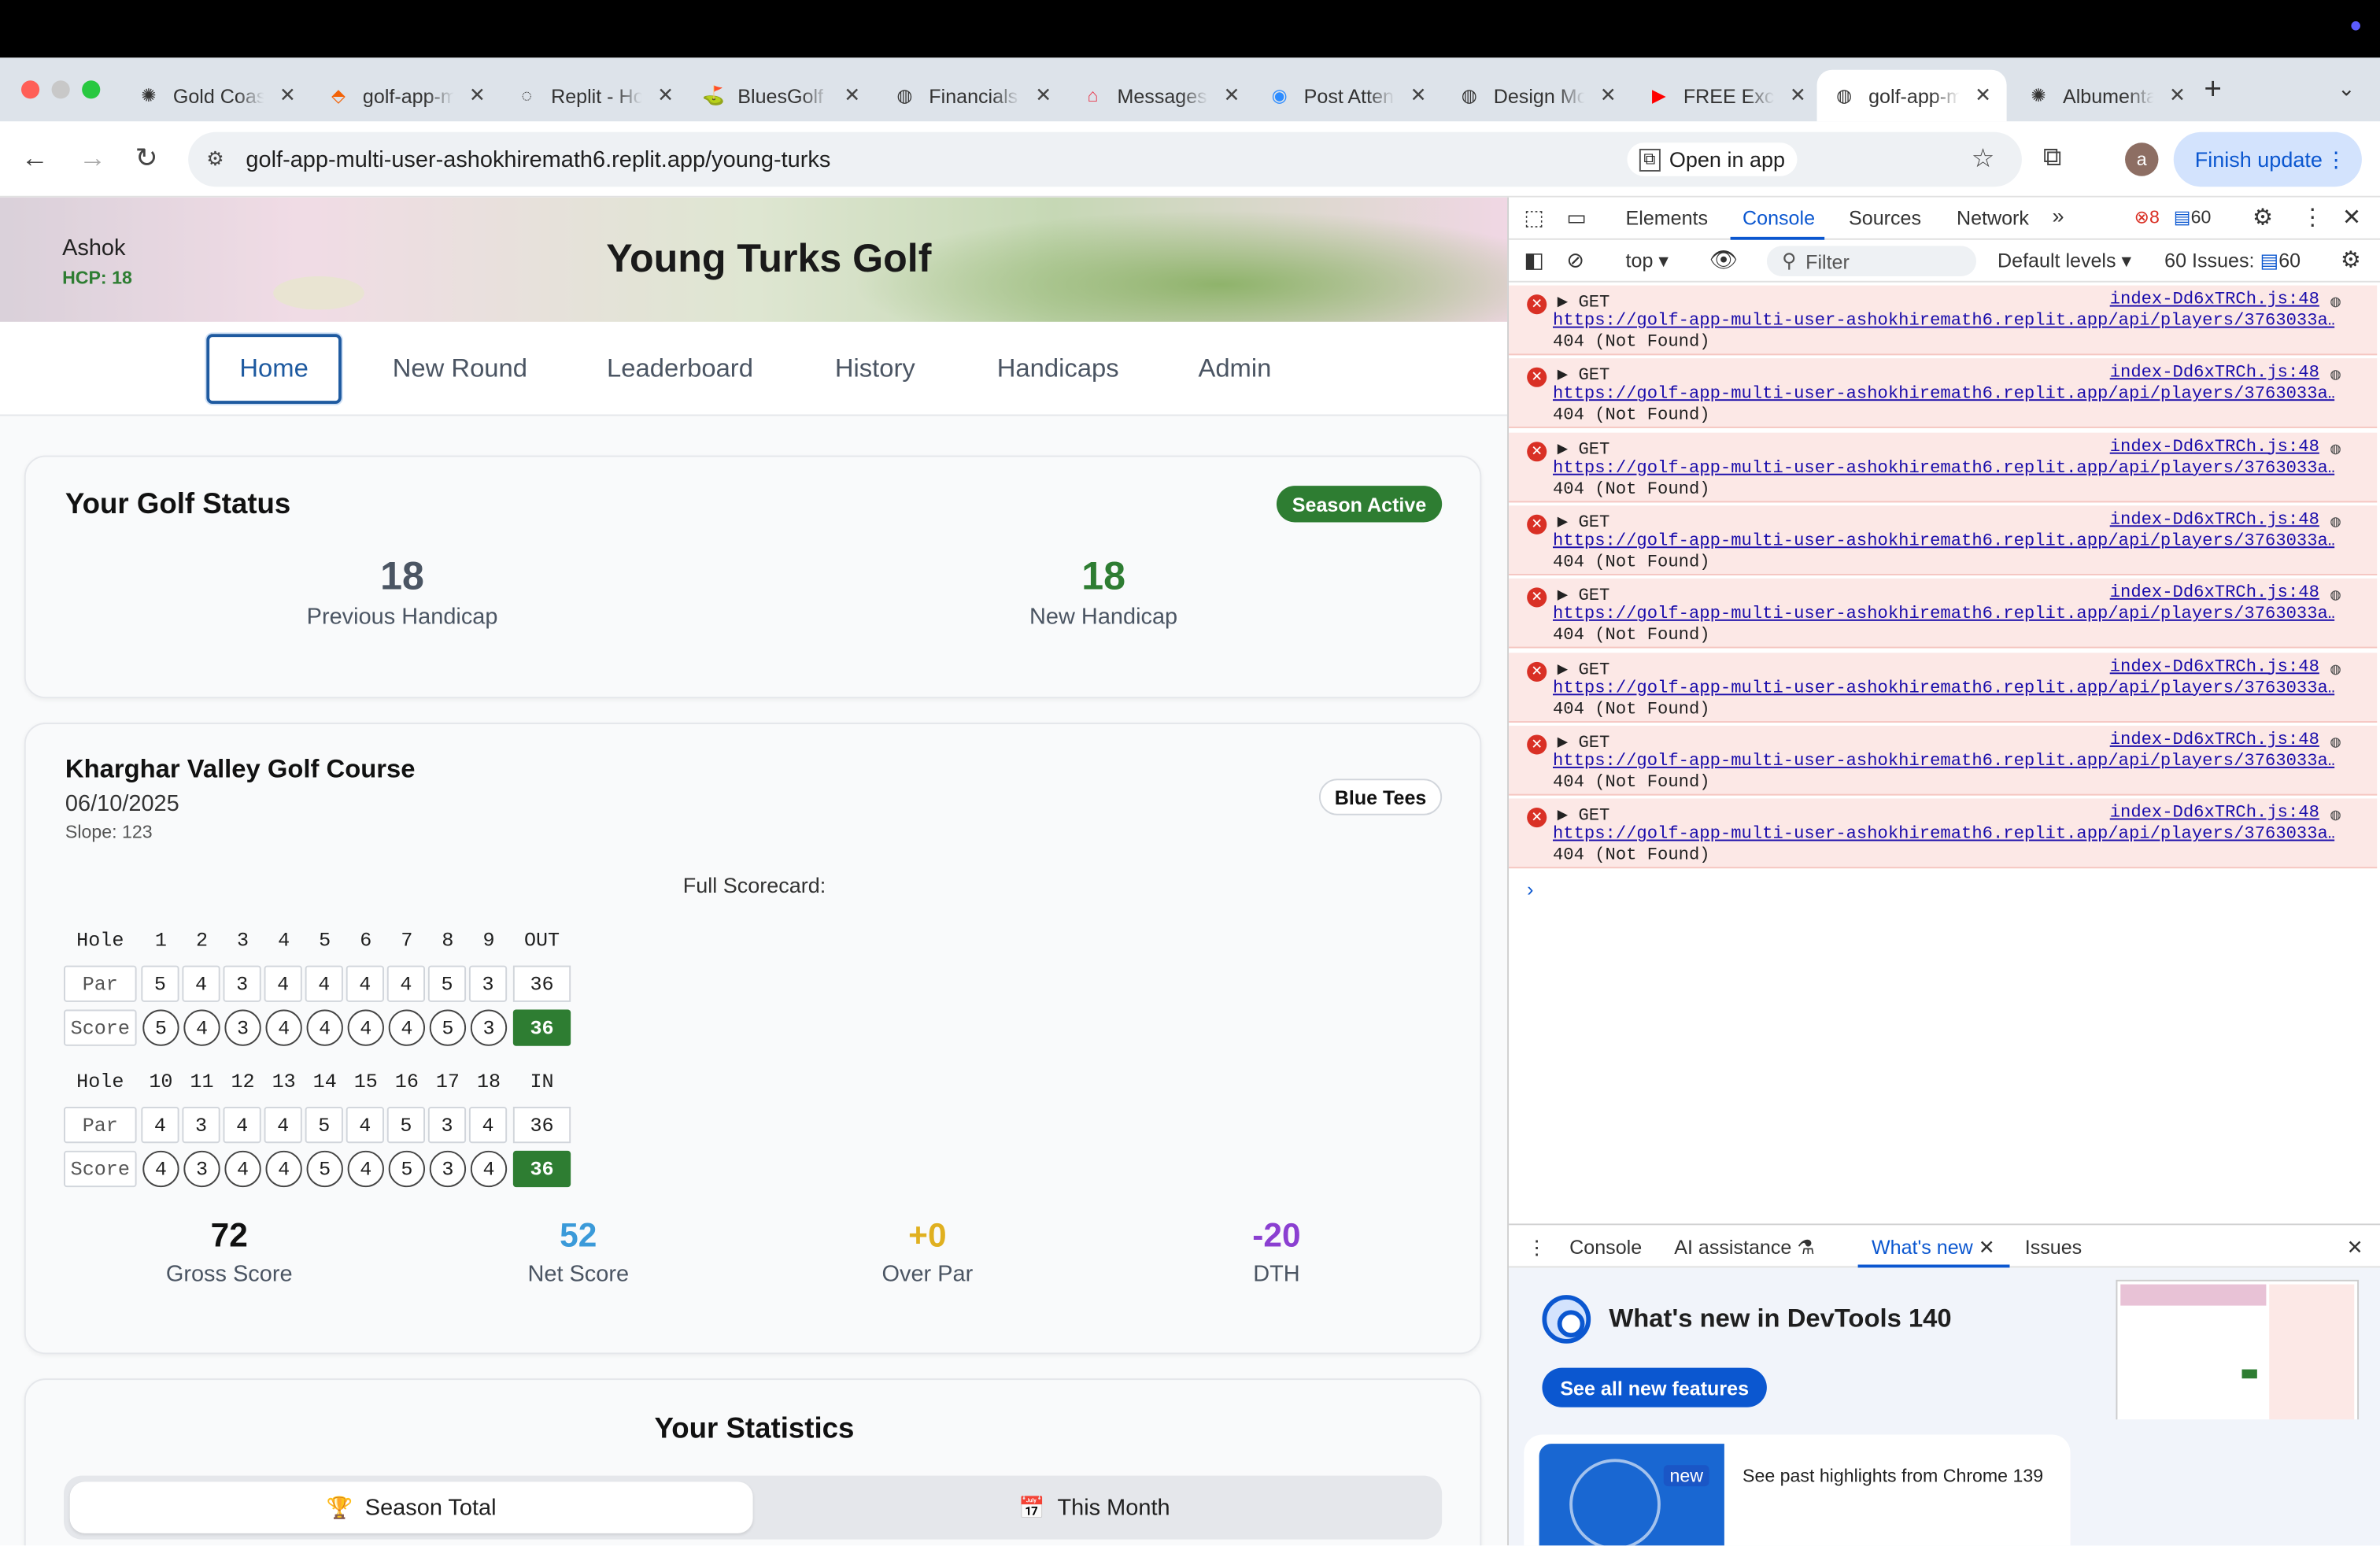 The height and width of the screenshot is (1546, 2380). What do you see at coordinates (35, 158) in the screenshot?
I see `back-icon: ←` at bounding box center [35, 158].